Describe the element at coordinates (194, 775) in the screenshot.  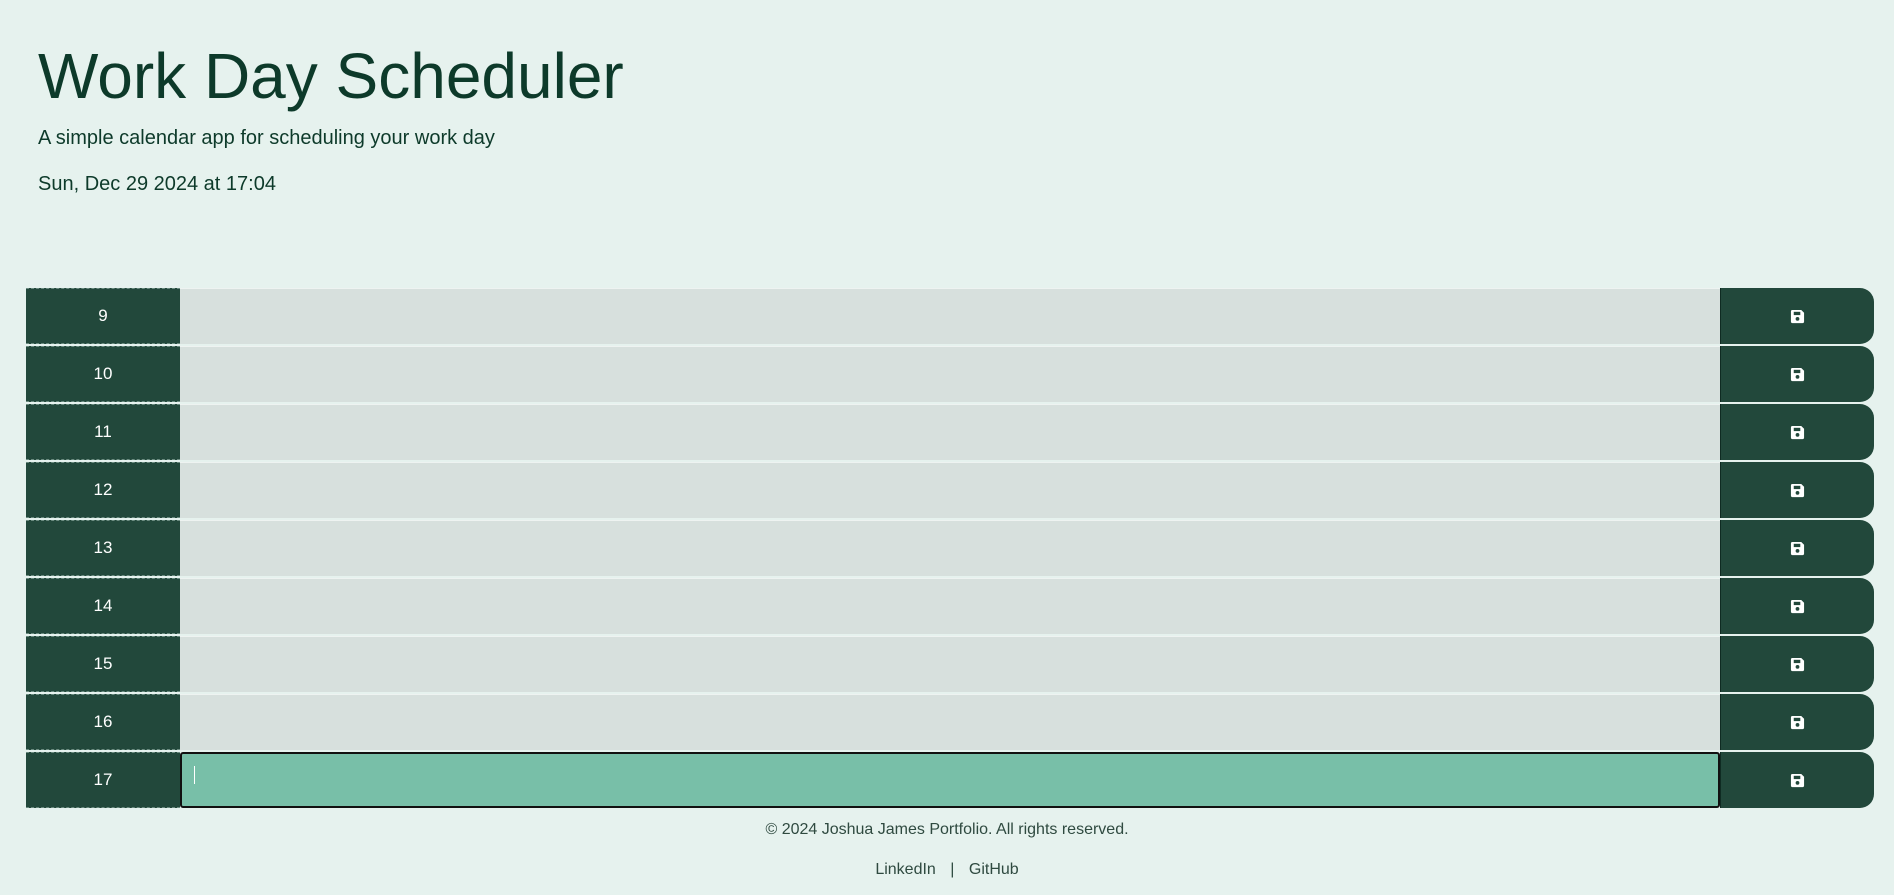
I see `text-caret` at that location.